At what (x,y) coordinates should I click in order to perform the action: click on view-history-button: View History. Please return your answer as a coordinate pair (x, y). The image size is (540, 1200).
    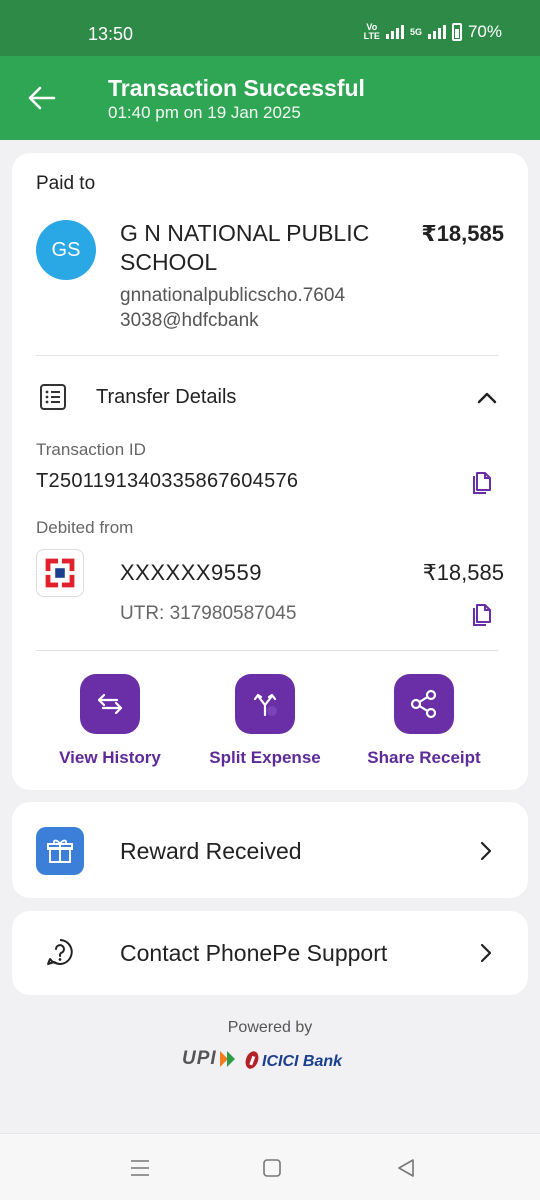
    Looking at the image, I should click on (110, 721).